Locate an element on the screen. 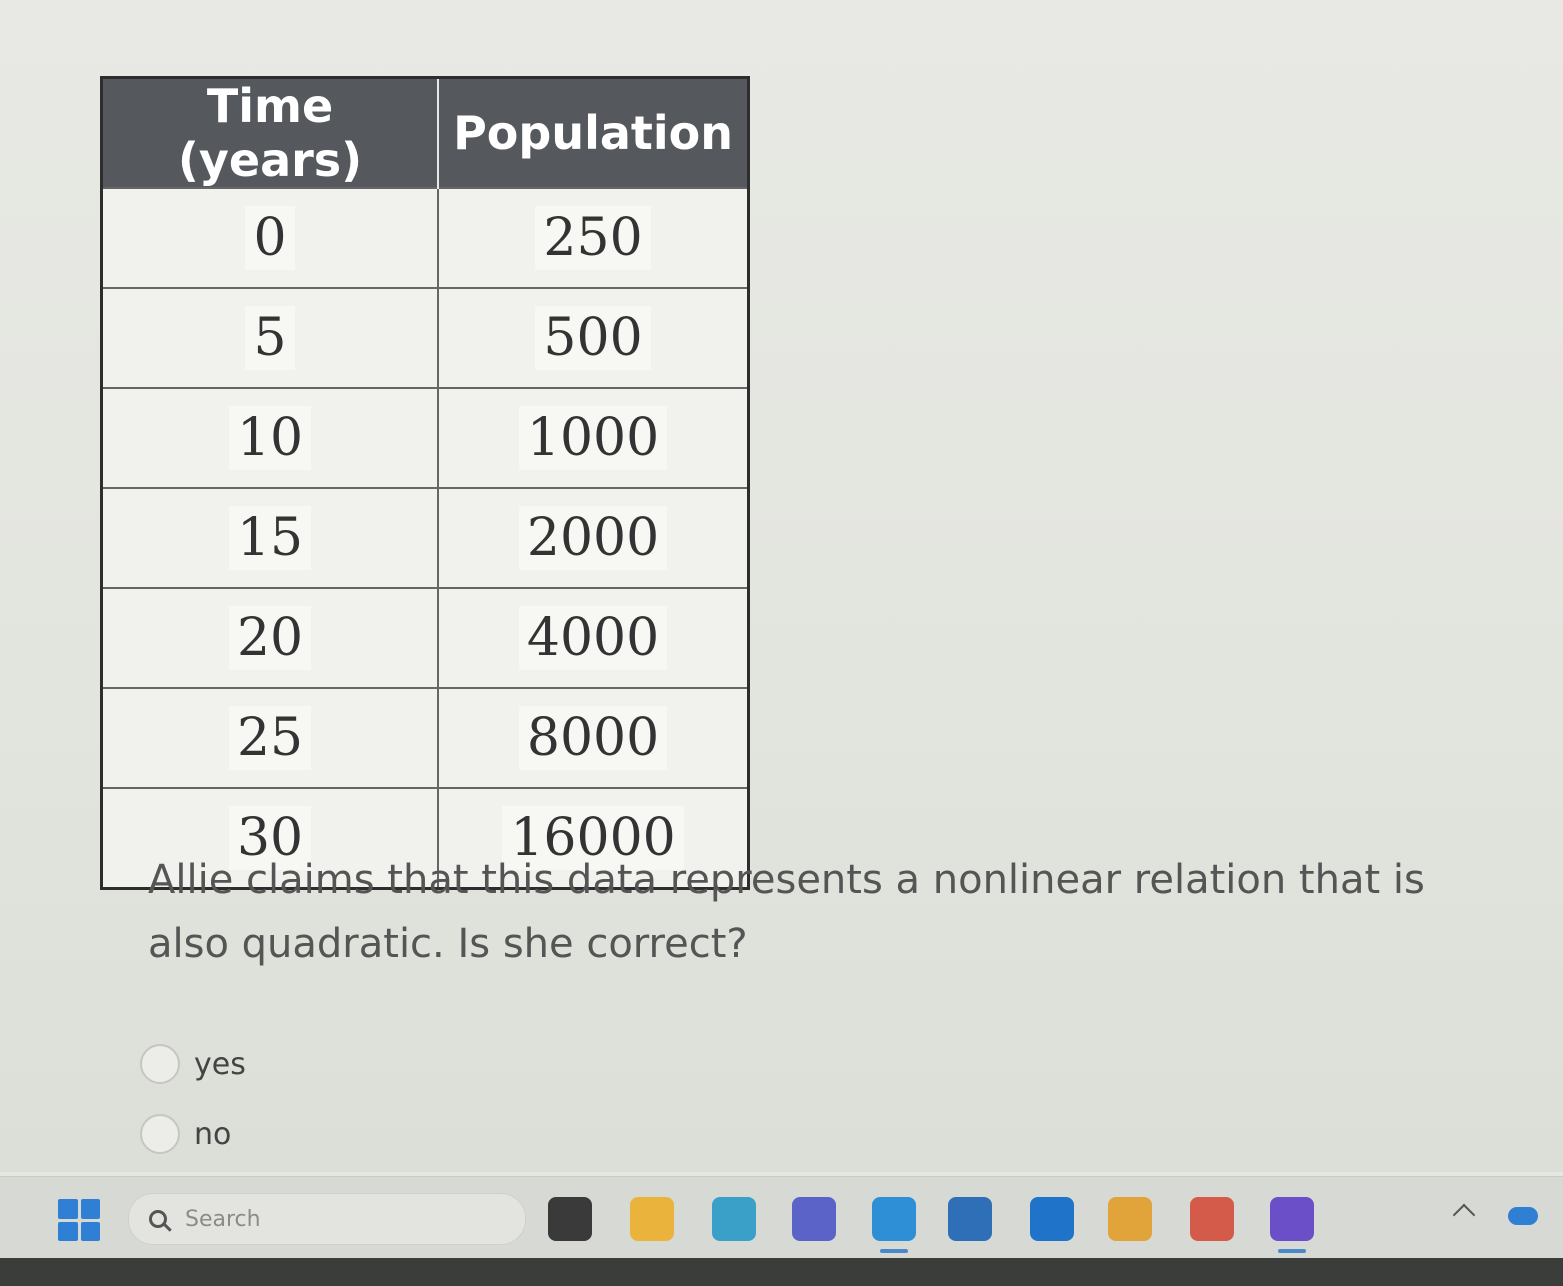  windows-start-icon is located at coordinates (79, 1220).